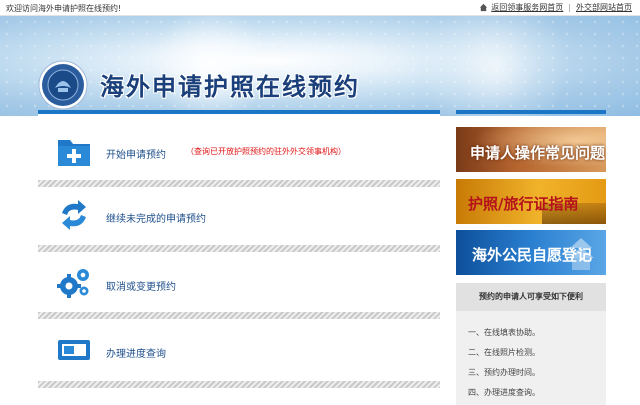  What do you see at coordinates (504, 392) in the screenshot?
I see `benefit-item: 四、办理进度查询。` at bounding box center [504, 392].